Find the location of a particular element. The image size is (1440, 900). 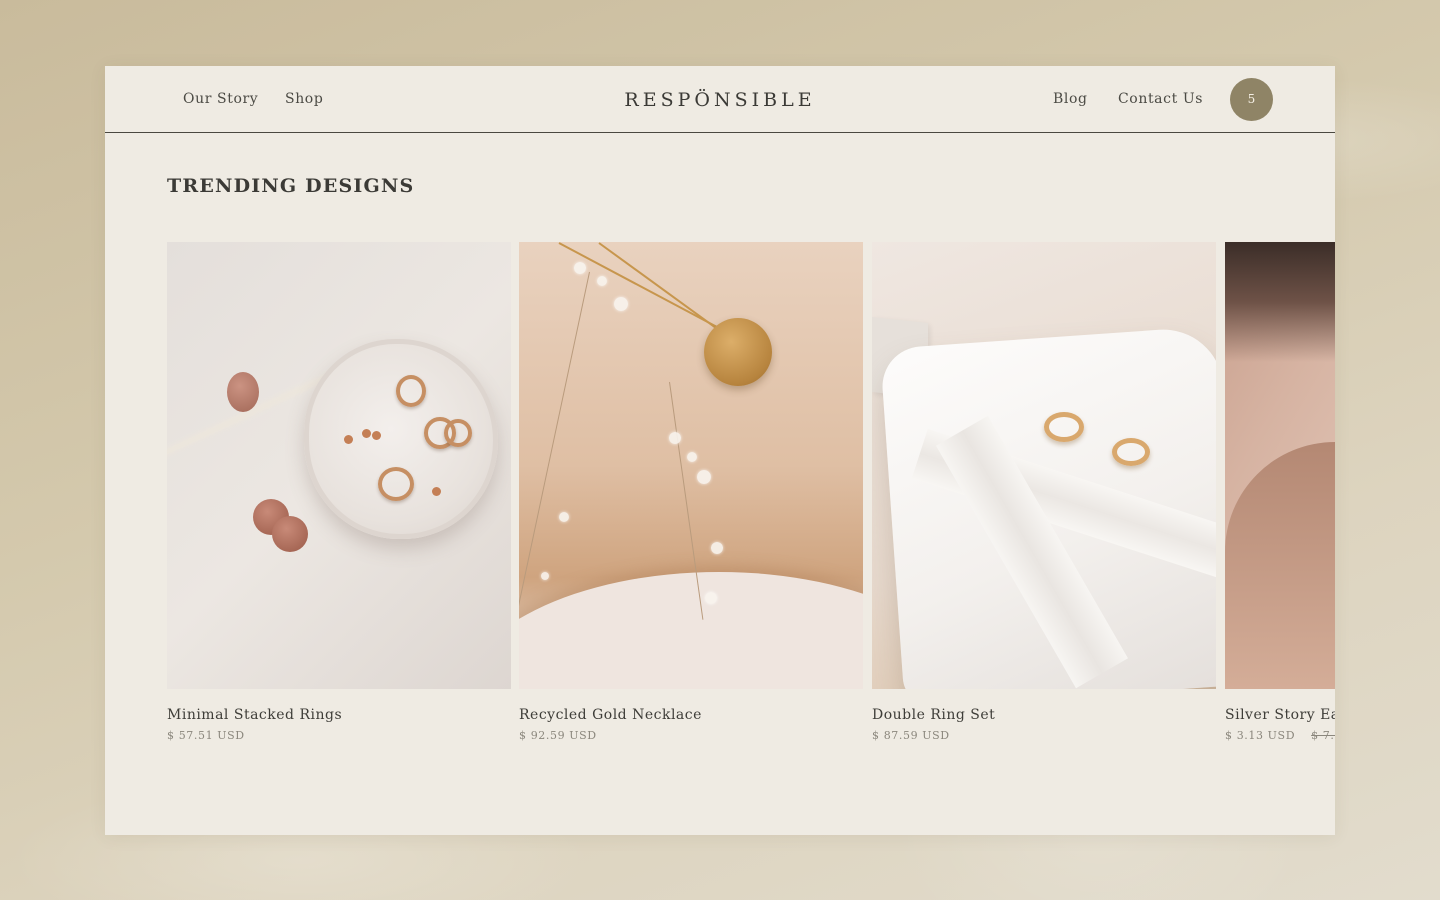

product-price: $ 92.59 USD is located at coordinates (558, 735).